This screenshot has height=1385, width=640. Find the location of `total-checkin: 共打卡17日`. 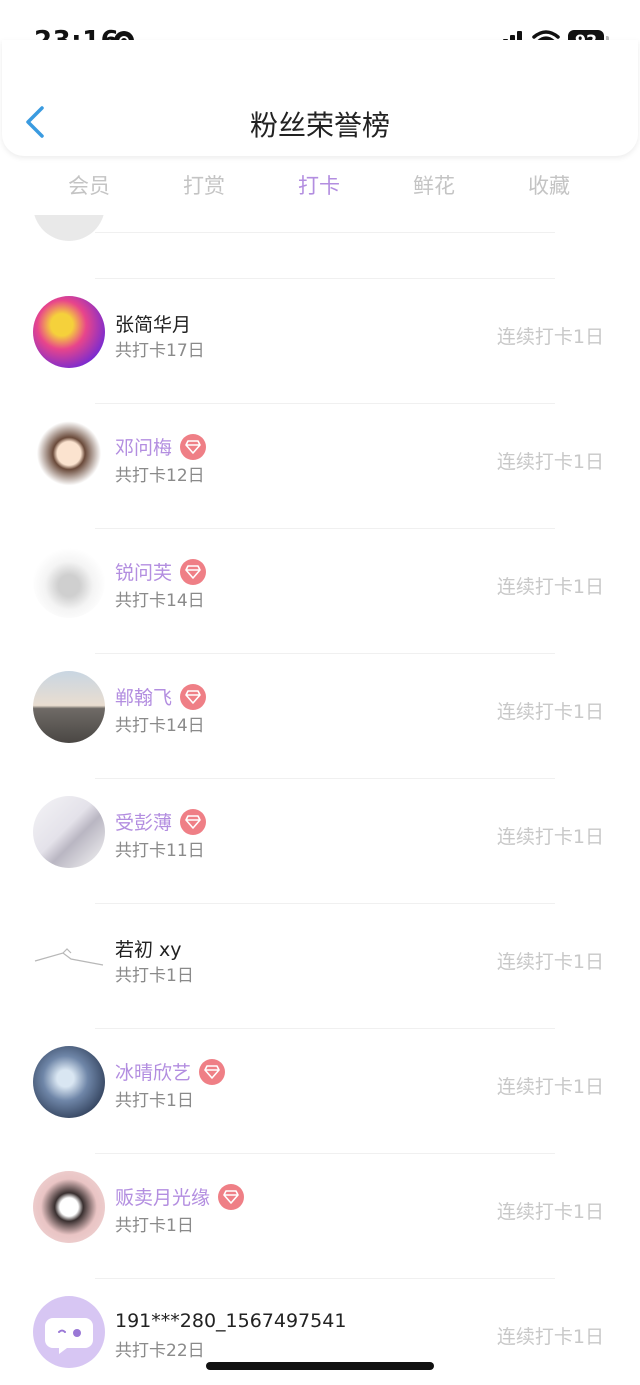

total-checkin: 共打卡17日 is located at coordinates (160, 351).